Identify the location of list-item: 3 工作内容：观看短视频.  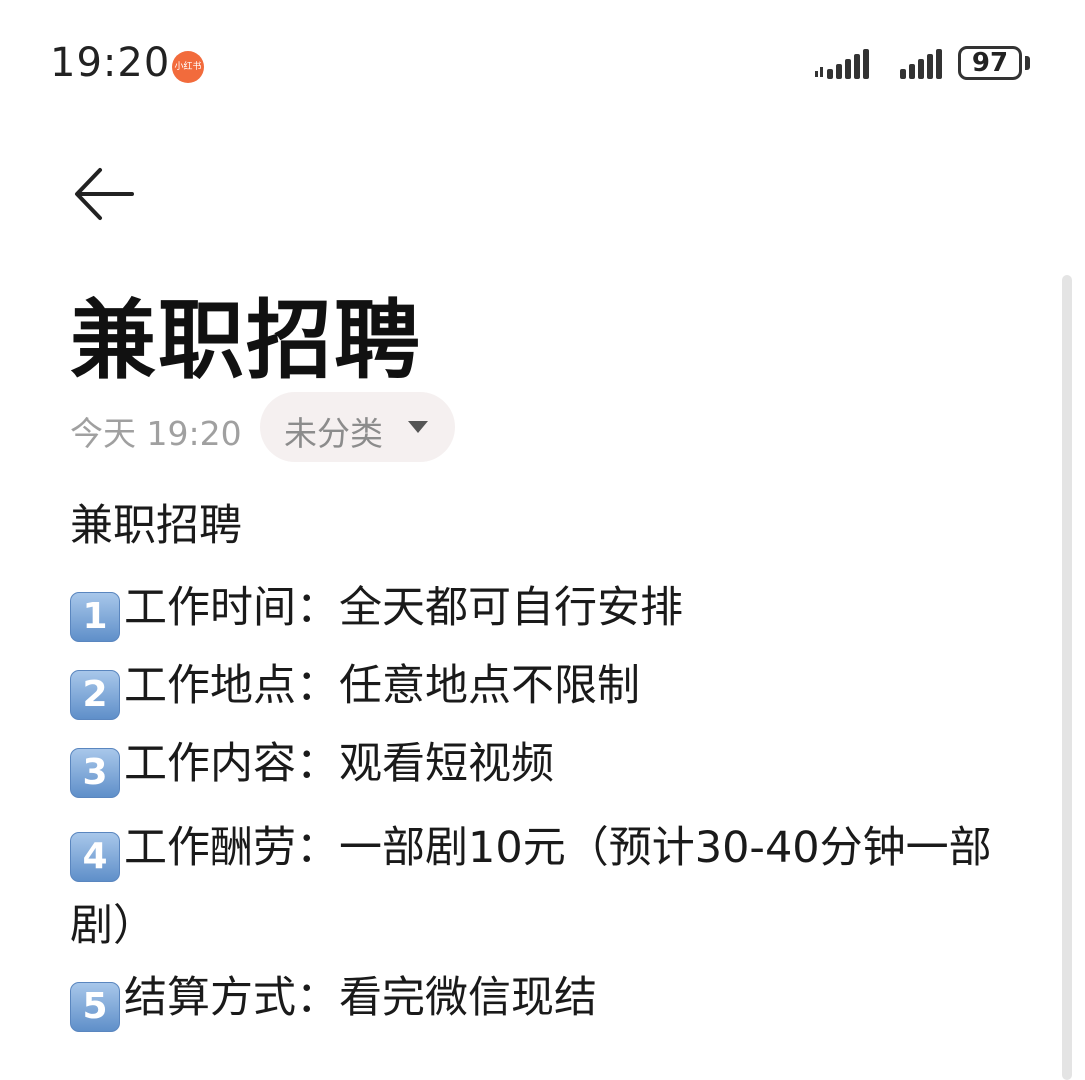
(545, 770).